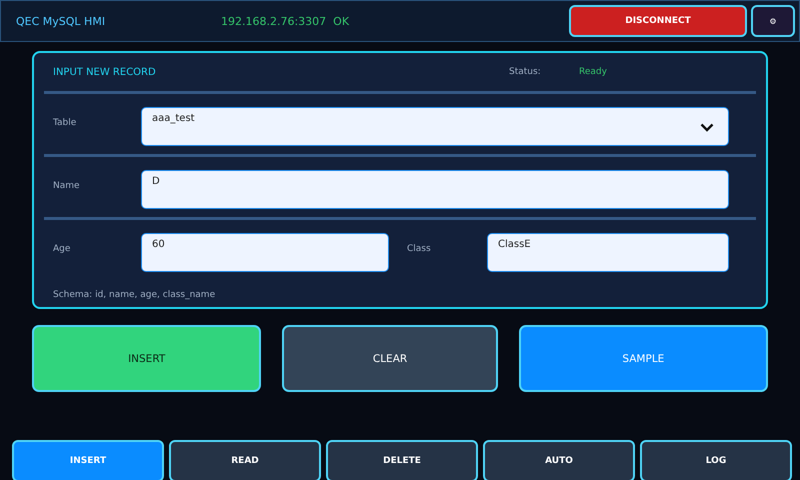 The height and width of the screenshot is (480, 800). What do you see at coordinates (716, 460) in the screenshot?
I see `nav-tab: LOG` at bounding box center [716, 460].